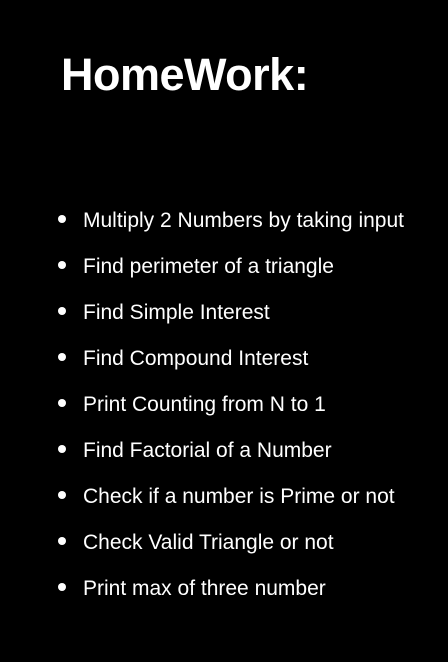  I want to click on list-item-text: Find Compound Interest, so click(196, 358).